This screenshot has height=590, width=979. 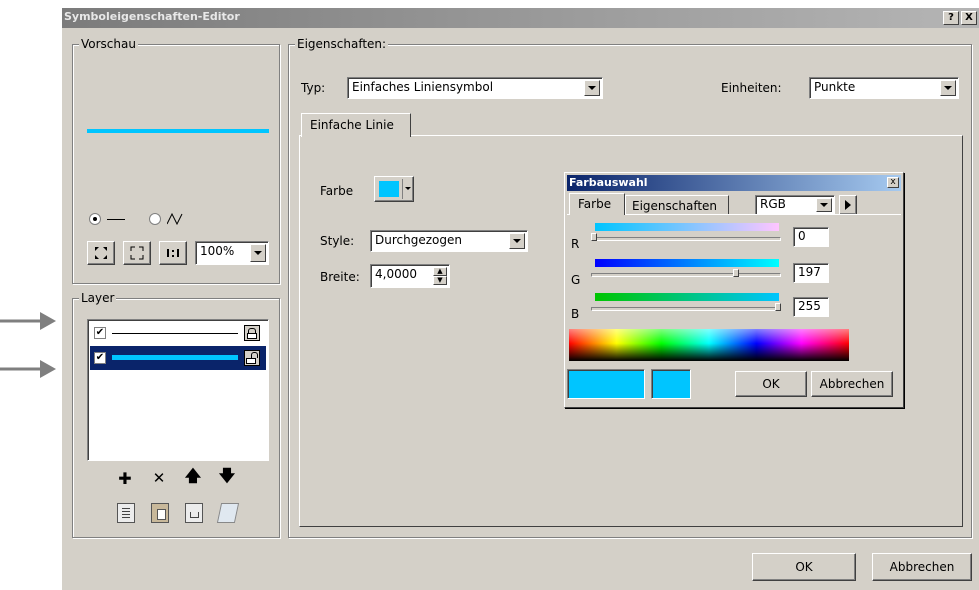 What do you see at coordinates (100, 333) in the screenshot?
I see `layer-1-checkbox: ✔` at bounding box center [100, 333].